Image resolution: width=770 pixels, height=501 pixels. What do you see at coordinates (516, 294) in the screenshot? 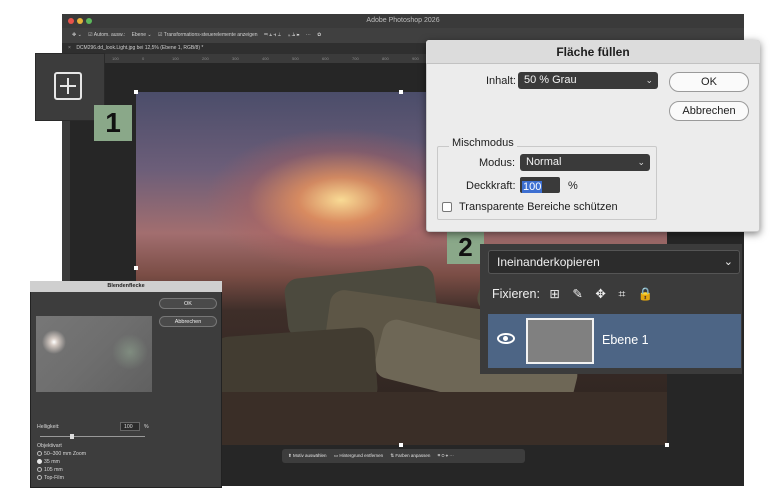
I see `lock-label: Fixieren:` at bounding box center [516, 294].